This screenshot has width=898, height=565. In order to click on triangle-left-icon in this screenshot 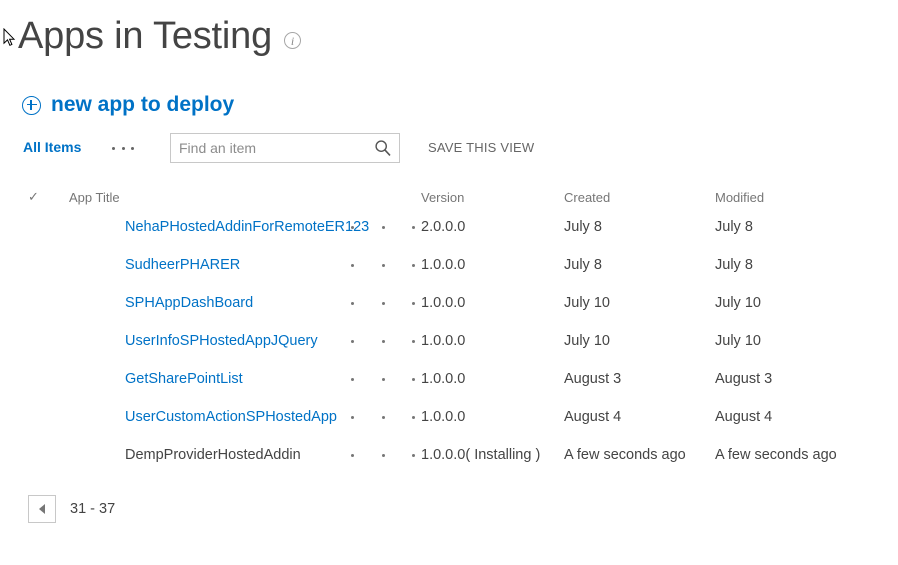, I will do `click(42, 509)`.